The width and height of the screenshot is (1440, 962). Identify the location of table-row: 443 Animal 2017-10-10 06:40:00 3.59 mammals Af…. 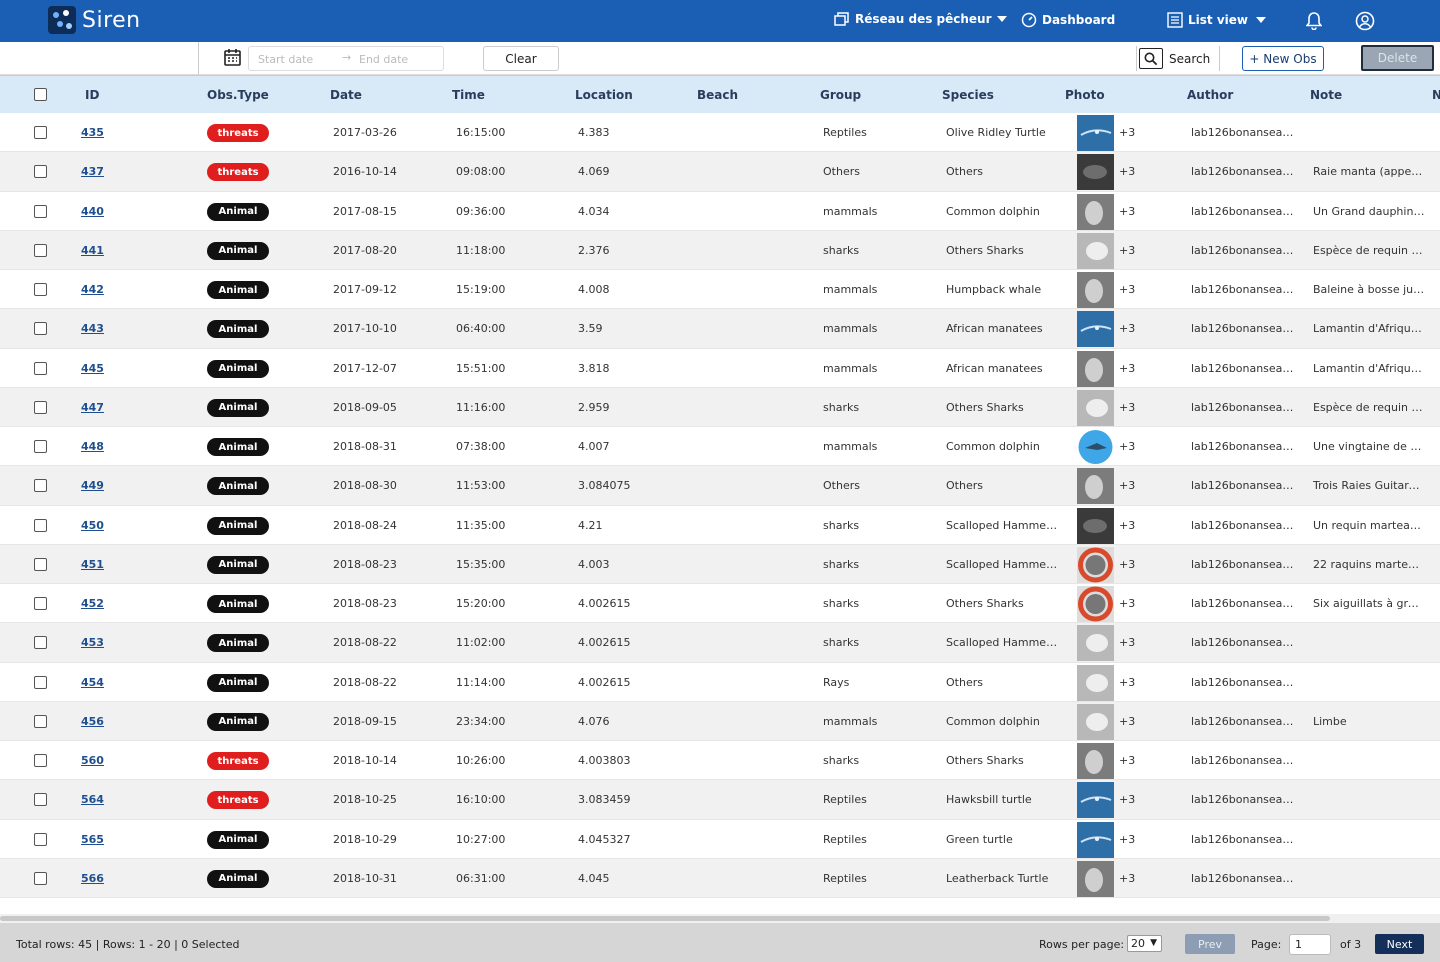
(720, 329).